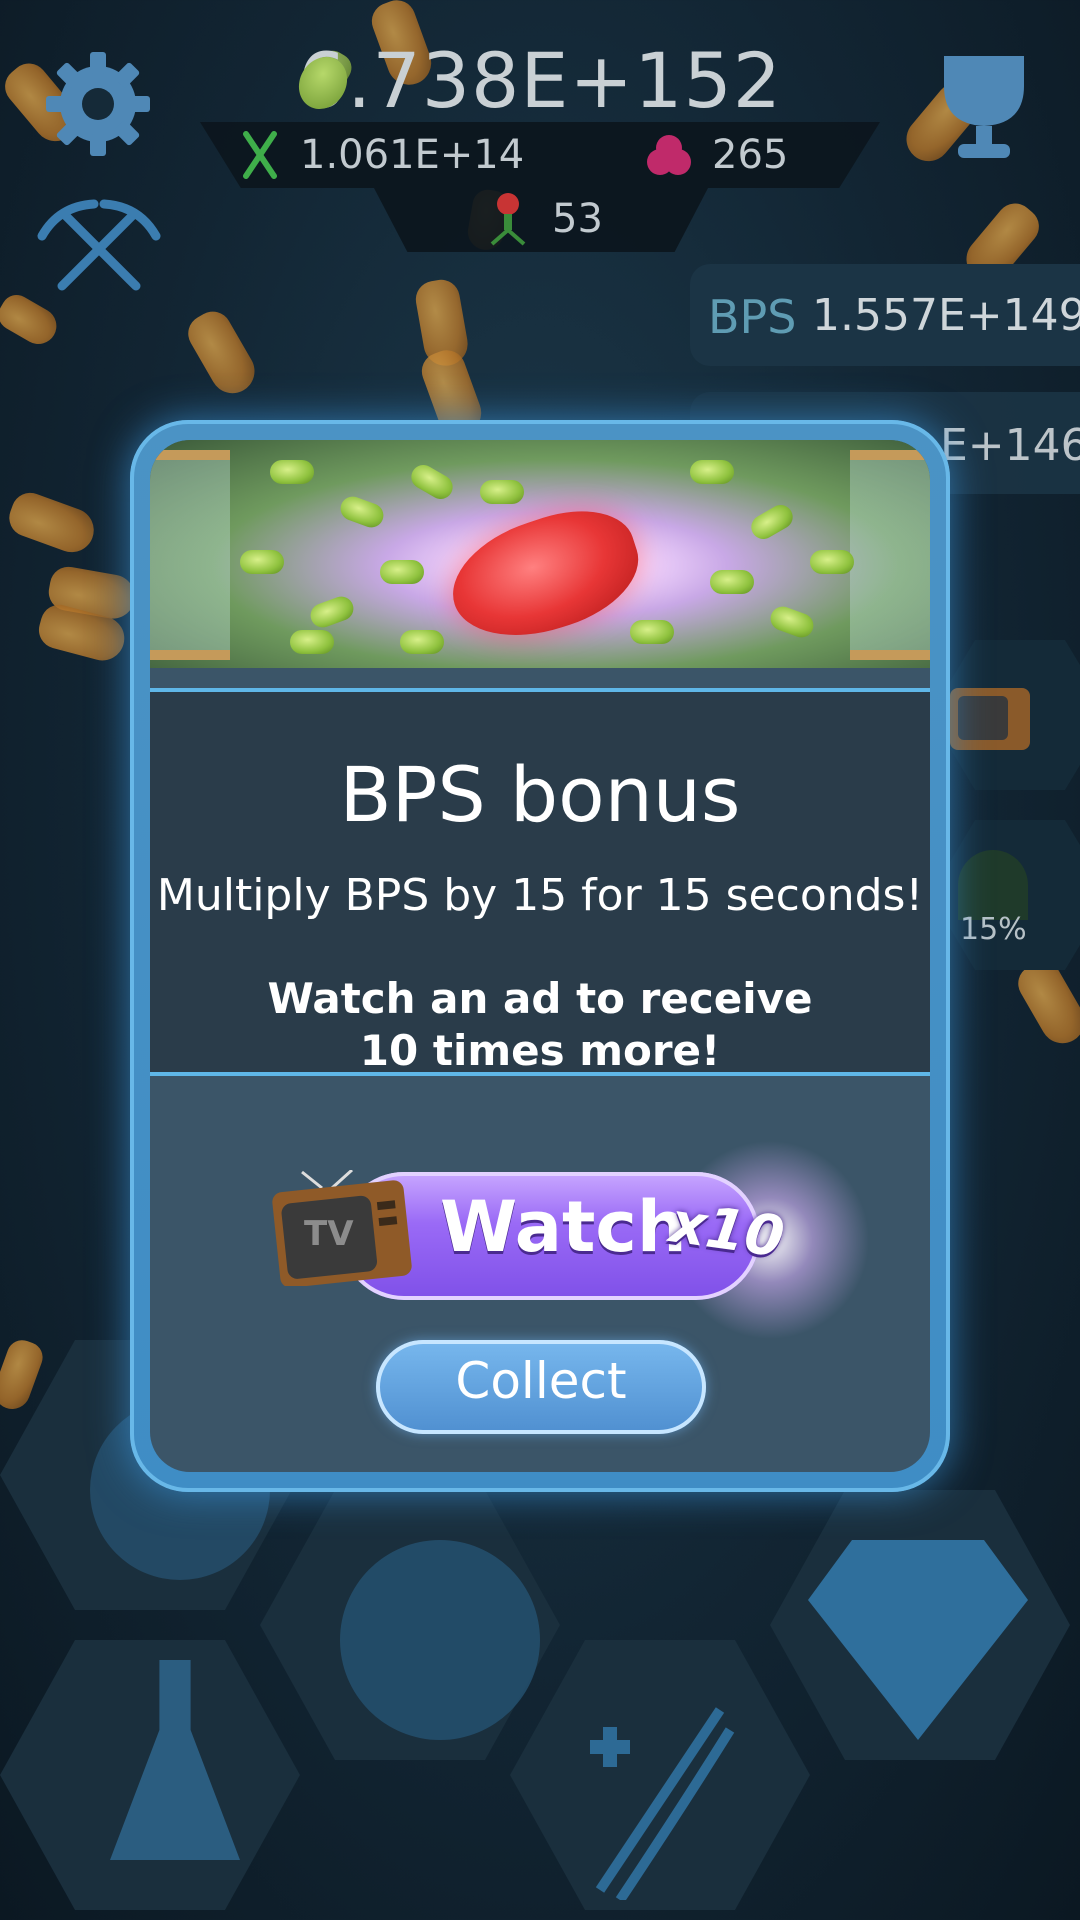 This screenshot has height=1920, width=1080. What do you see at coordinates (540, 1050) in the screenshot?
I see `ad-offer-line-2: 10 times more!` at bounding box center [540, 1050].